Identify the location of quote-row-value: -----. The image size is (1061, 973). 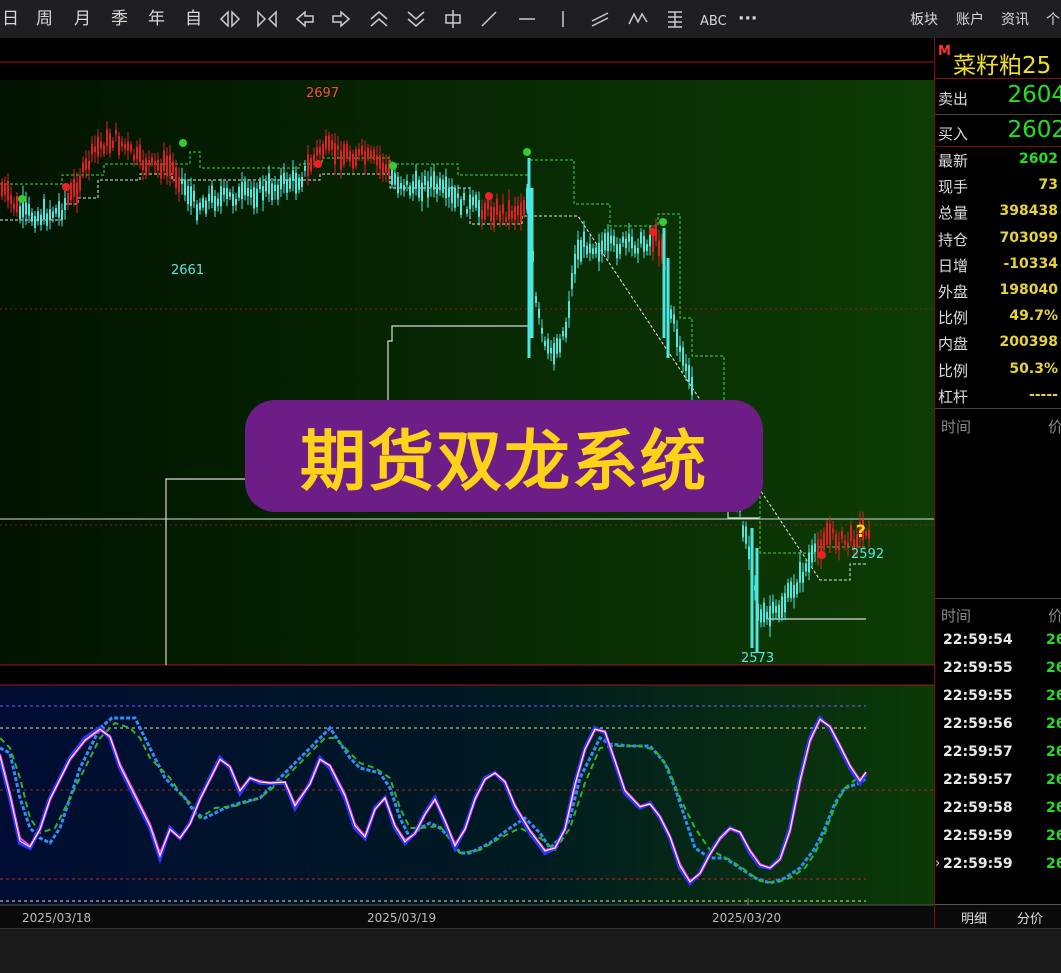
(1043, 394).